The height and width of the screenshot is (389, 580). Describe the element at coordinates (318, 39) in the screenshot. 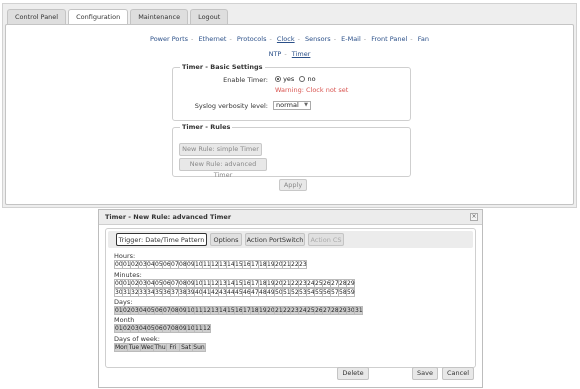

I see `nav-sensors: Sensors` at that location.